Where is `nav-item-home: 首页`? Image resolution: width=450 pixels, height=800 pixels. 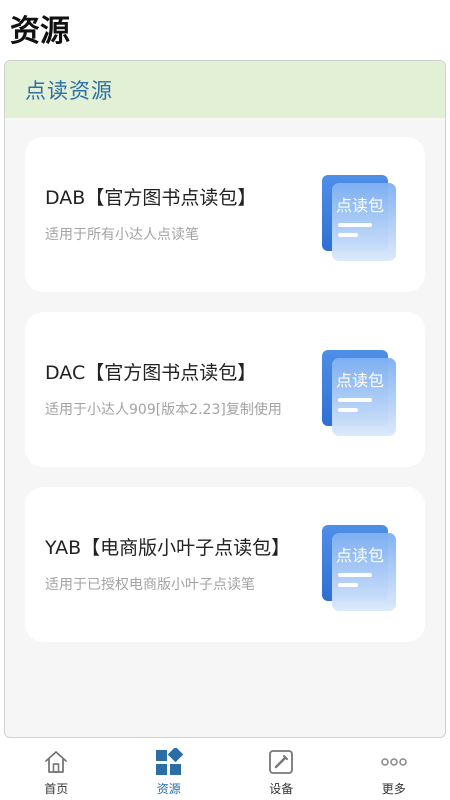
nav-item-home: 首页 is located at coordinates (56, 770).